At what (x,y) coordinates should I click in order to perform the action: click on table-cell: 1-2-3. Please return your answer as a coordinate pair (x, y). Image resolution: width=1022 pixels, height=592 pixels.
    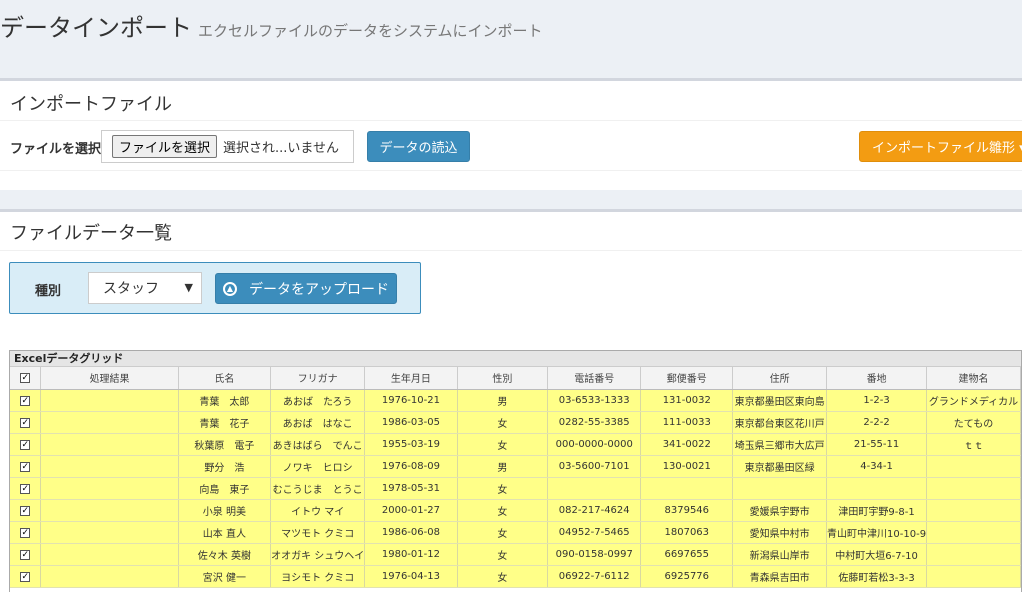
    Looking at the image, I should click on (877, 400).